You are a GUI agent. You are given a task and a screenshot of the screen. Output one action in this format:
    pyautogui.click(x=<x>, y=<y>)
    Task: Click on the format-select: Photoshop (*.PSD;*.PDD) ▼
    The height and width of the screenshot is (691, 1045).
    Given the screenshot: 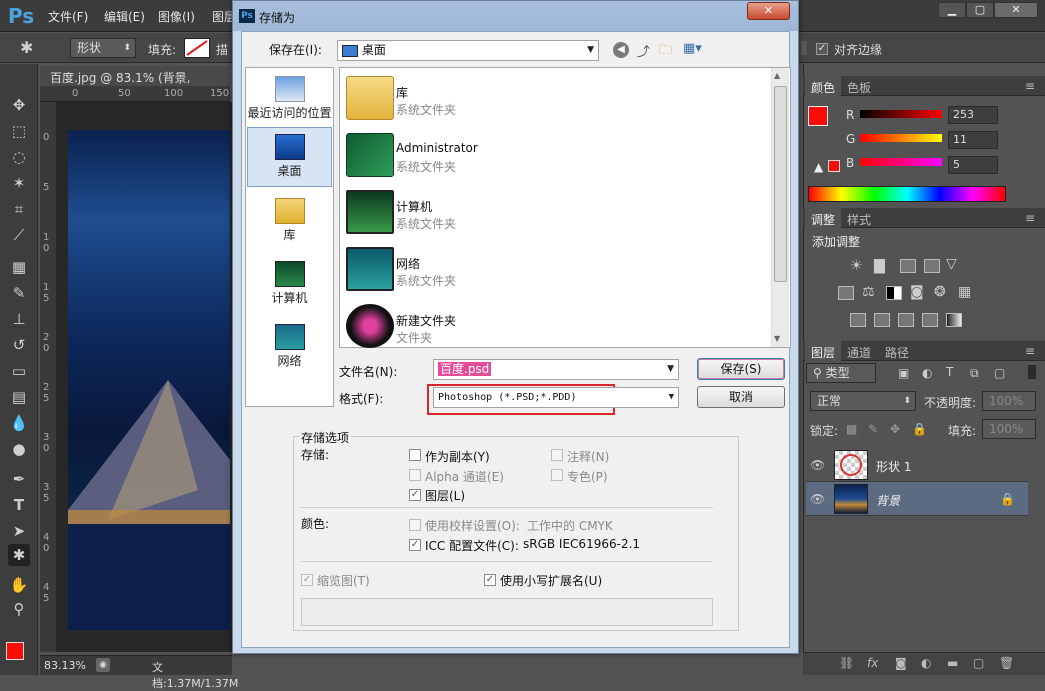 What is the action you would take?
    pyautogui.click(x=556, y=397)
    